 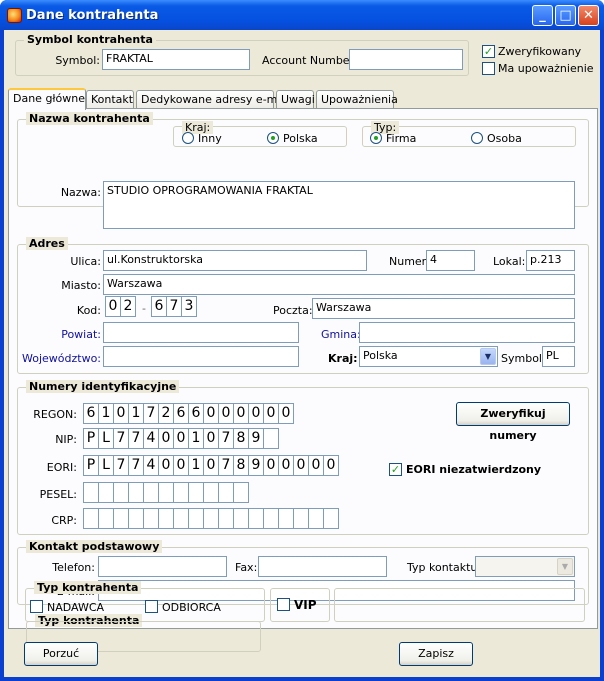 What do you see at coordinates (159, 306) in the screenshot?
I see `postal-digit: 6` at bounding box center [159, 306].